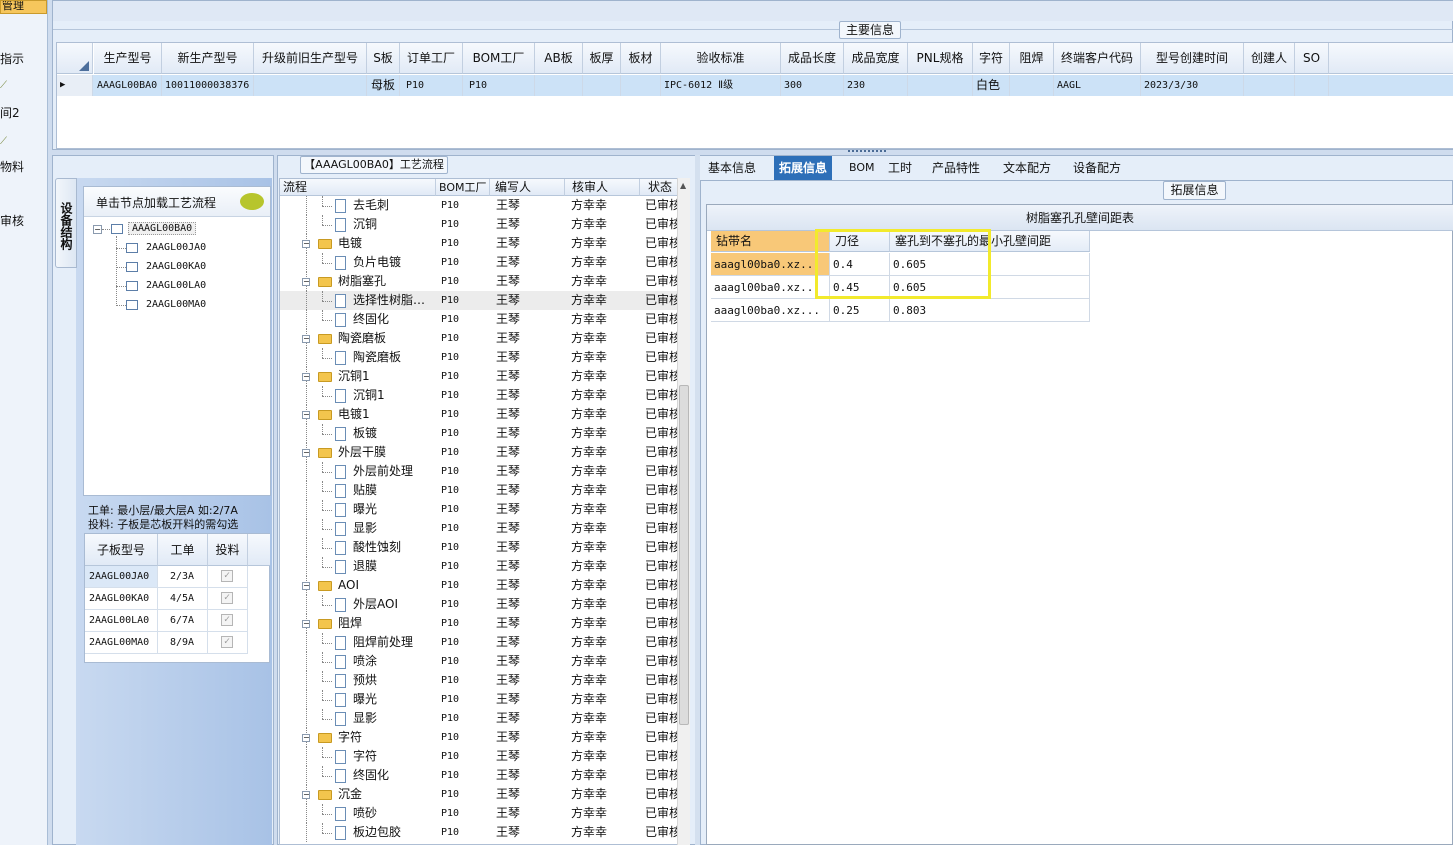  Describe the element at coordinates (684, 555) in the screenshot. I see `scrollbar-thumb` at that location.